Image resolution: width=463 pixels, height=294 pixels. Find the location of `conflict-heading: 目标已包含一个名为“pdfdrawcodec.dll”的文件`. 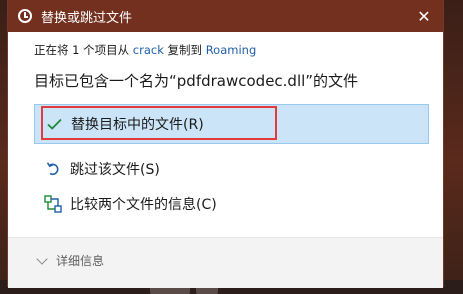

conflict-heading: 目标已包含一个名为“pdfdrawcodec.dll”的文件 is located at coordinates (196, 81).